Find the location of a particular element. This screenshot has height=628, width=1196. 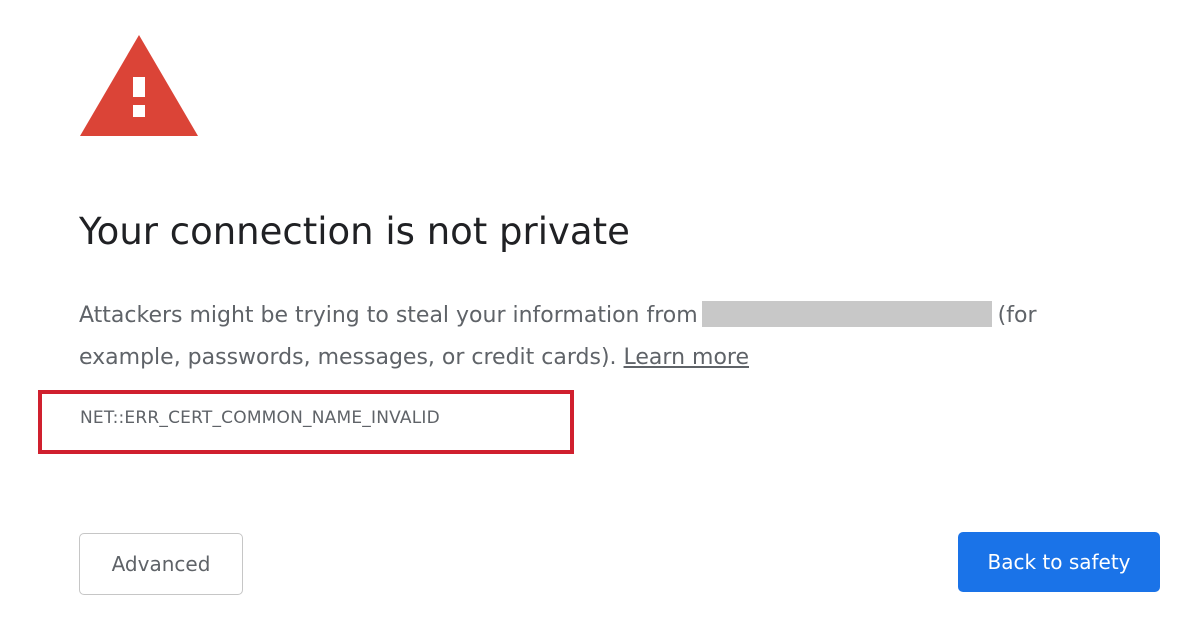

warning-triangle-icon is located at coordinates (139, 85).